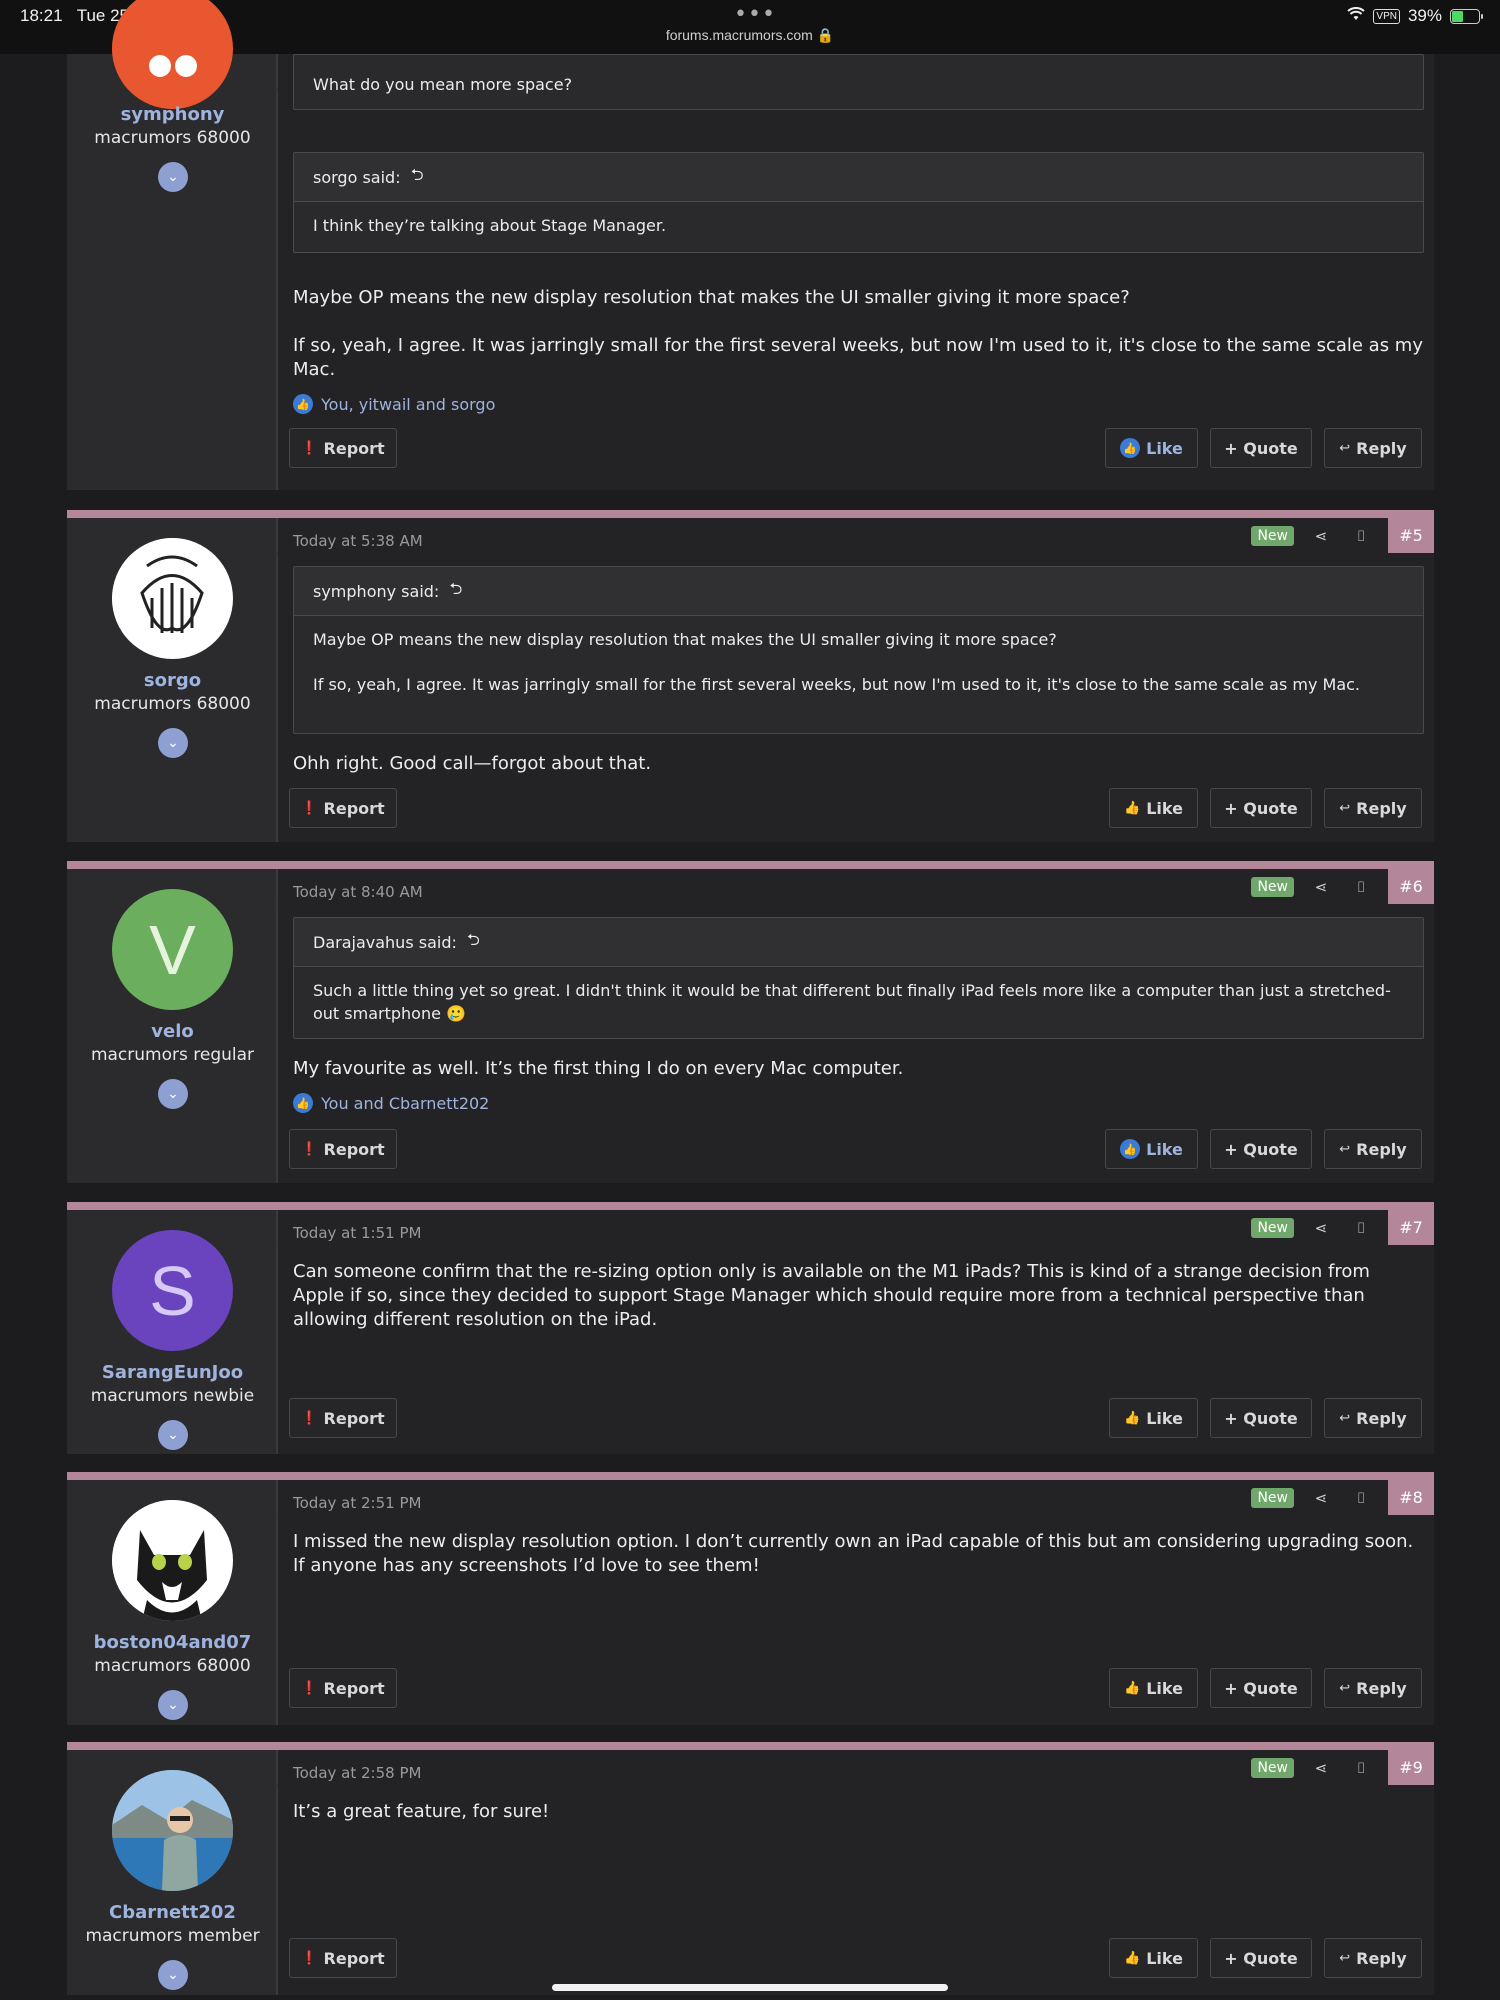 Image resolution: width=1500 pixels, height=2000 pixels. I want to click on post-date: Today at 5:38 AM, so click(358, 541).